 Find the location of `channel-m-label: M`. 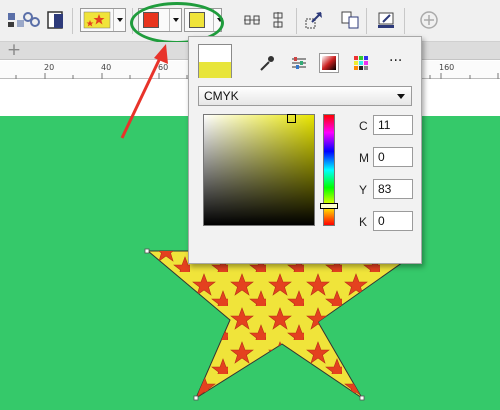

channel-m-label: M is located at coordinates (364, 158).